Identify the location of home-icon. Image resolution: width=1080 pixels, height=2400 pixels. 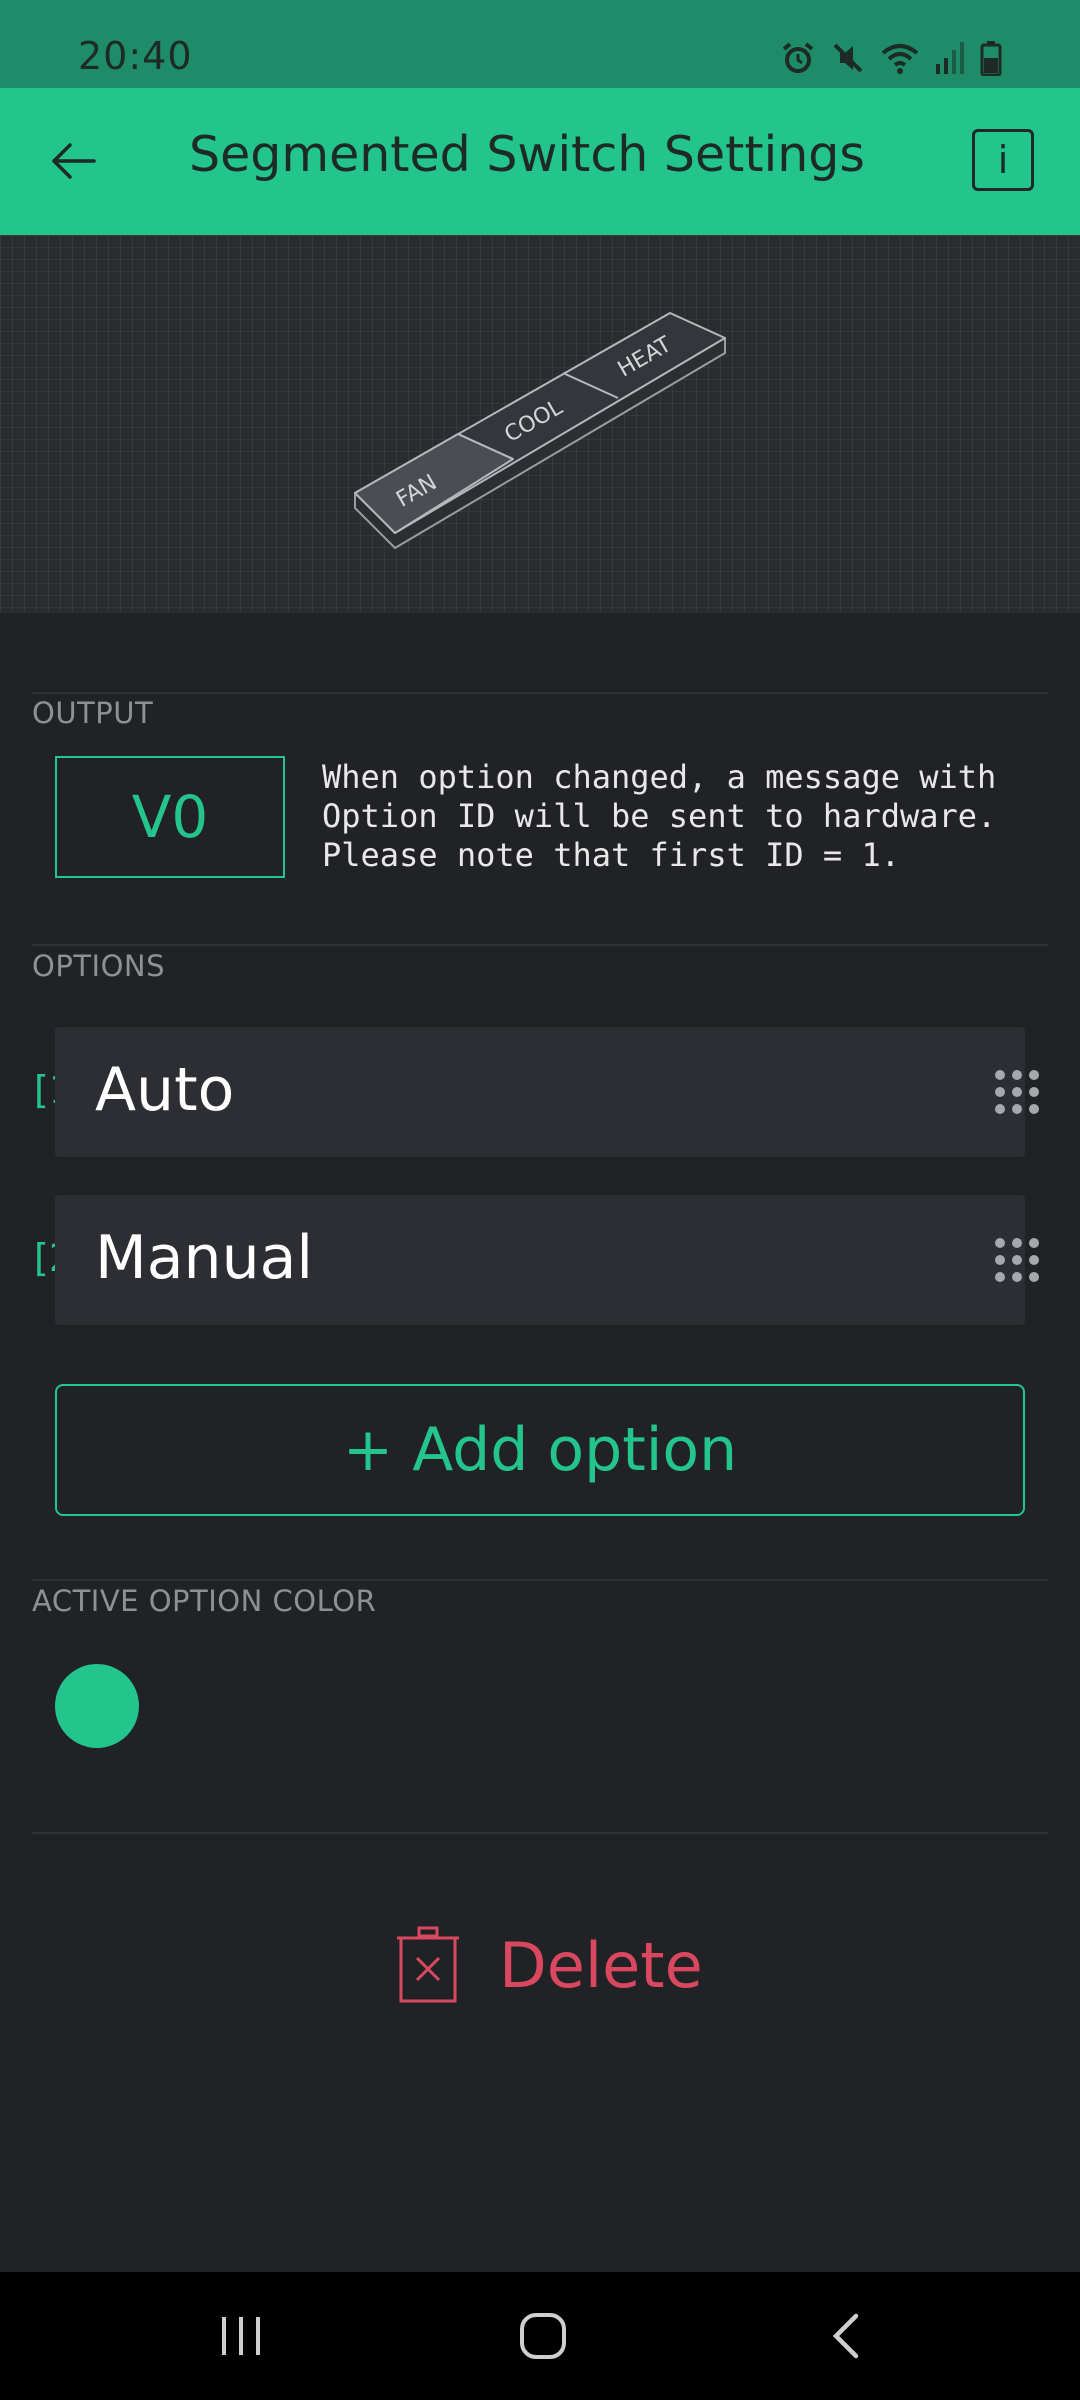
(543, 2336).